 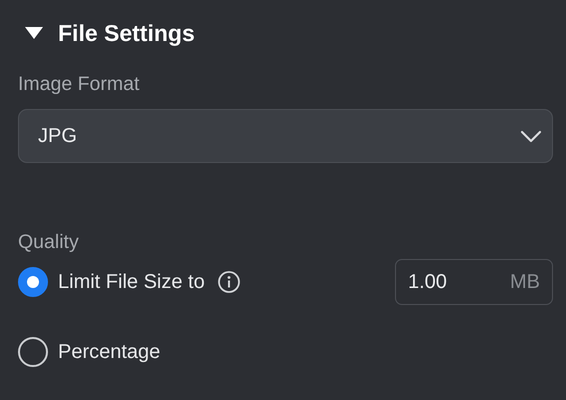 I want to click on unit-label: MB, so click(x=525, y=282).